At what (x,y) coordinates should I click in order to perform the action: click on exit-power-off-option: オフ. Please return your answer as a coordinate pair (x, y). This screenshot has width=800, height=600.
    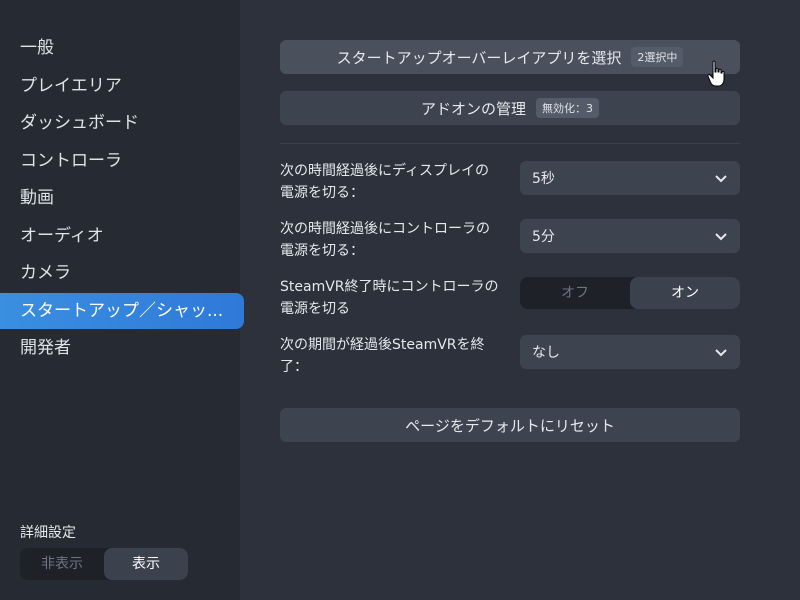
    Looking at the image, I should click on (575, 293).